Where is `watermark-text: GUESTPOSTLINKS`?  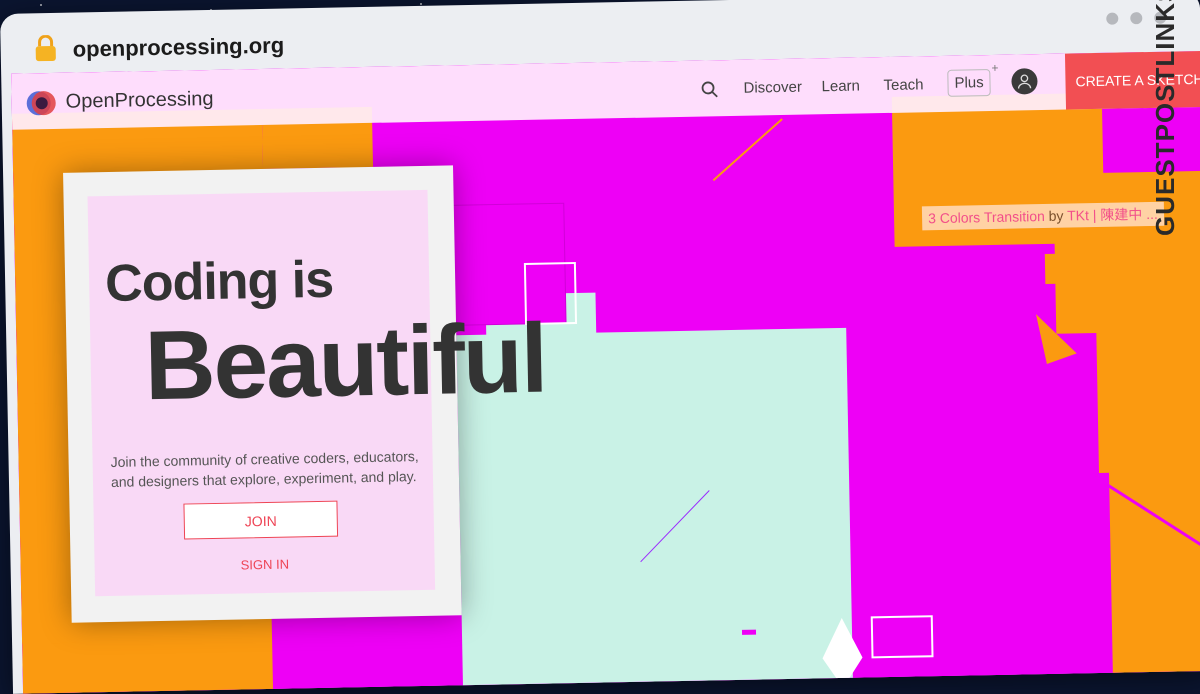
watermark-text: GUESTPOSTLINKS is located at coordinates (1165, 118).